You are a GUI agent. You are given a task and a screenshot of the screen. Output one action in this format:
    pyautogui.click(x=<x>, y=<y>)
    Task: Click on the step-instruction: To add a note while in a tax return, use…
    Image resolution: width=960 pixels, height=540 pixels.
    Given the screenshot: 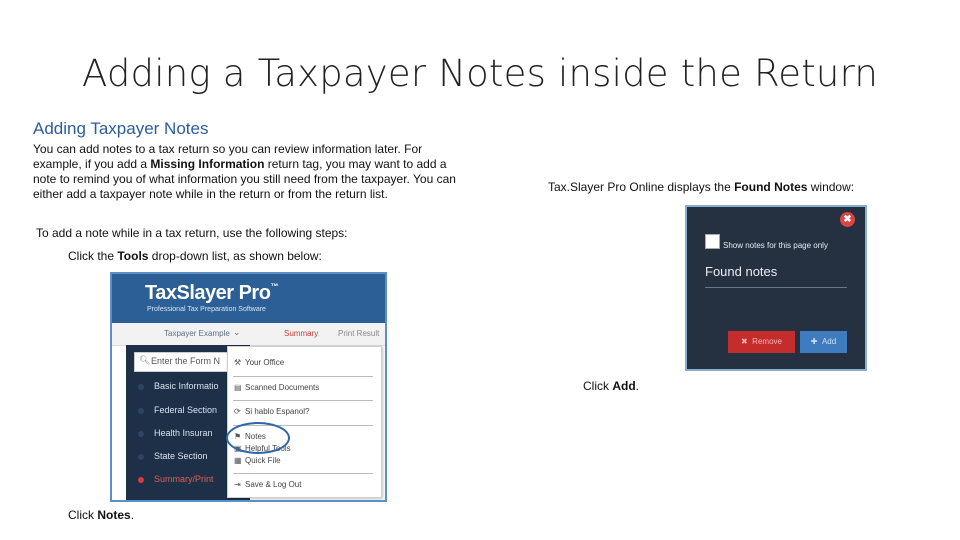 What is the action you would take?
    pyautogui.click(x=192, y=233)
    